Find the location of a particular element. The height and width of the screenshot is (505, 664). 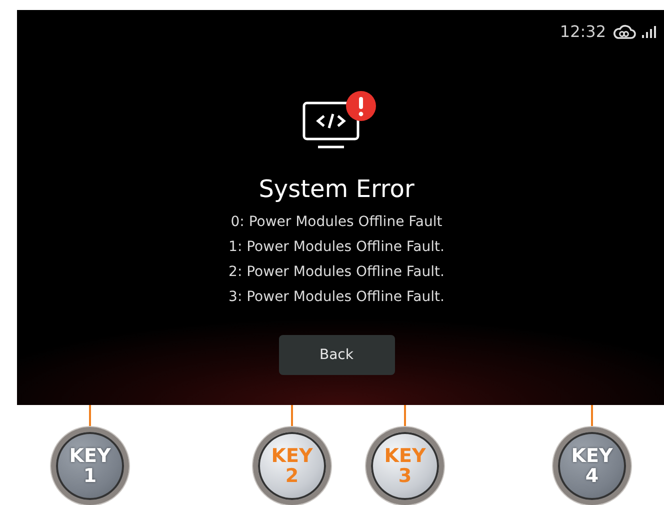

monitor-code-icon is located at coordinates (332, 126).